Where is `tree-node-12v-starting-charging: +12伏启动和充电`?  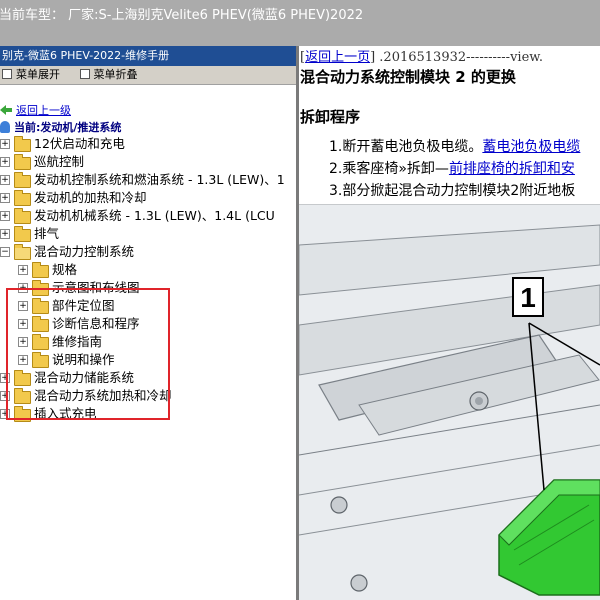
tree-node-12v-starting-charging: +12伏启动和充电 is located at coordinates (148, 144).